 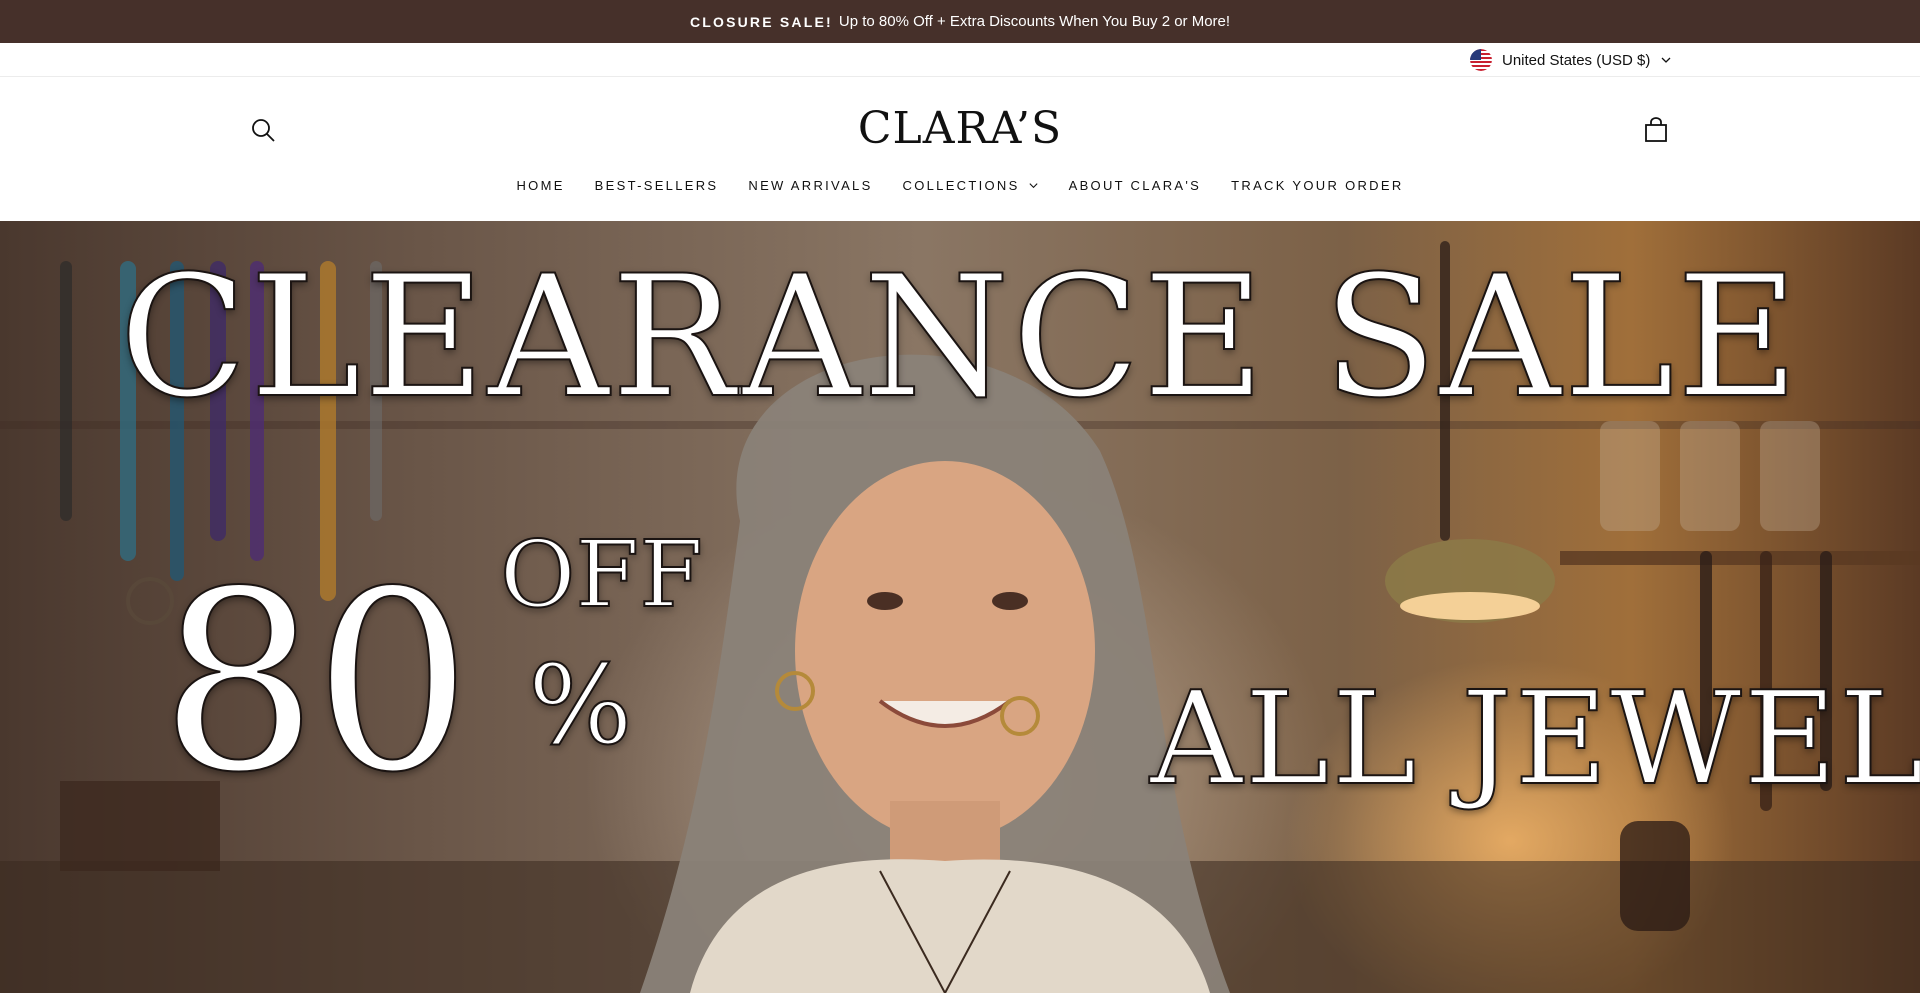 What do you see at coordinates (316, 683) in the screenshot?
I see `hero-discount-number: 80` at bounding box center [316, 683].